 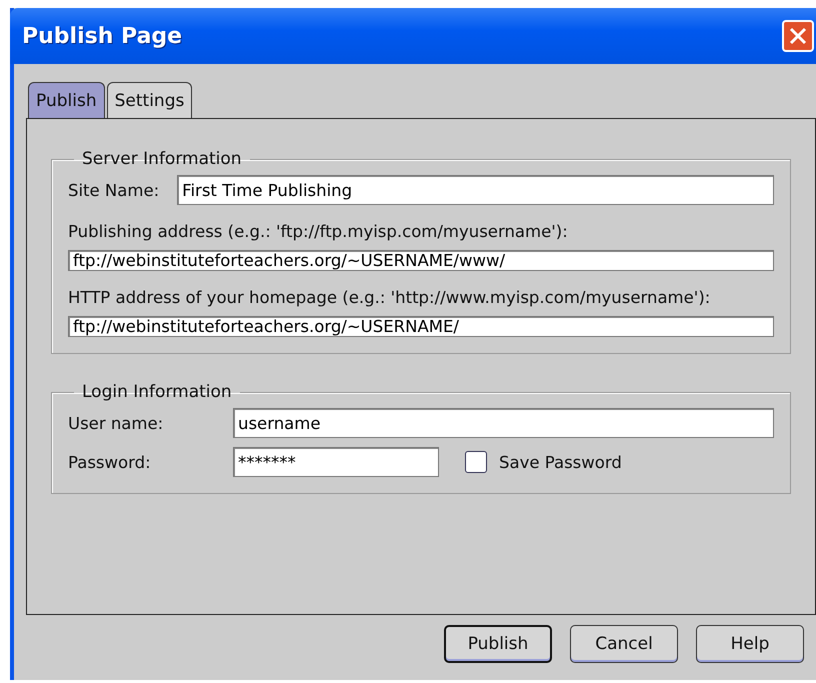 I want to click on password-field: *******, so click(x=336, y=462).